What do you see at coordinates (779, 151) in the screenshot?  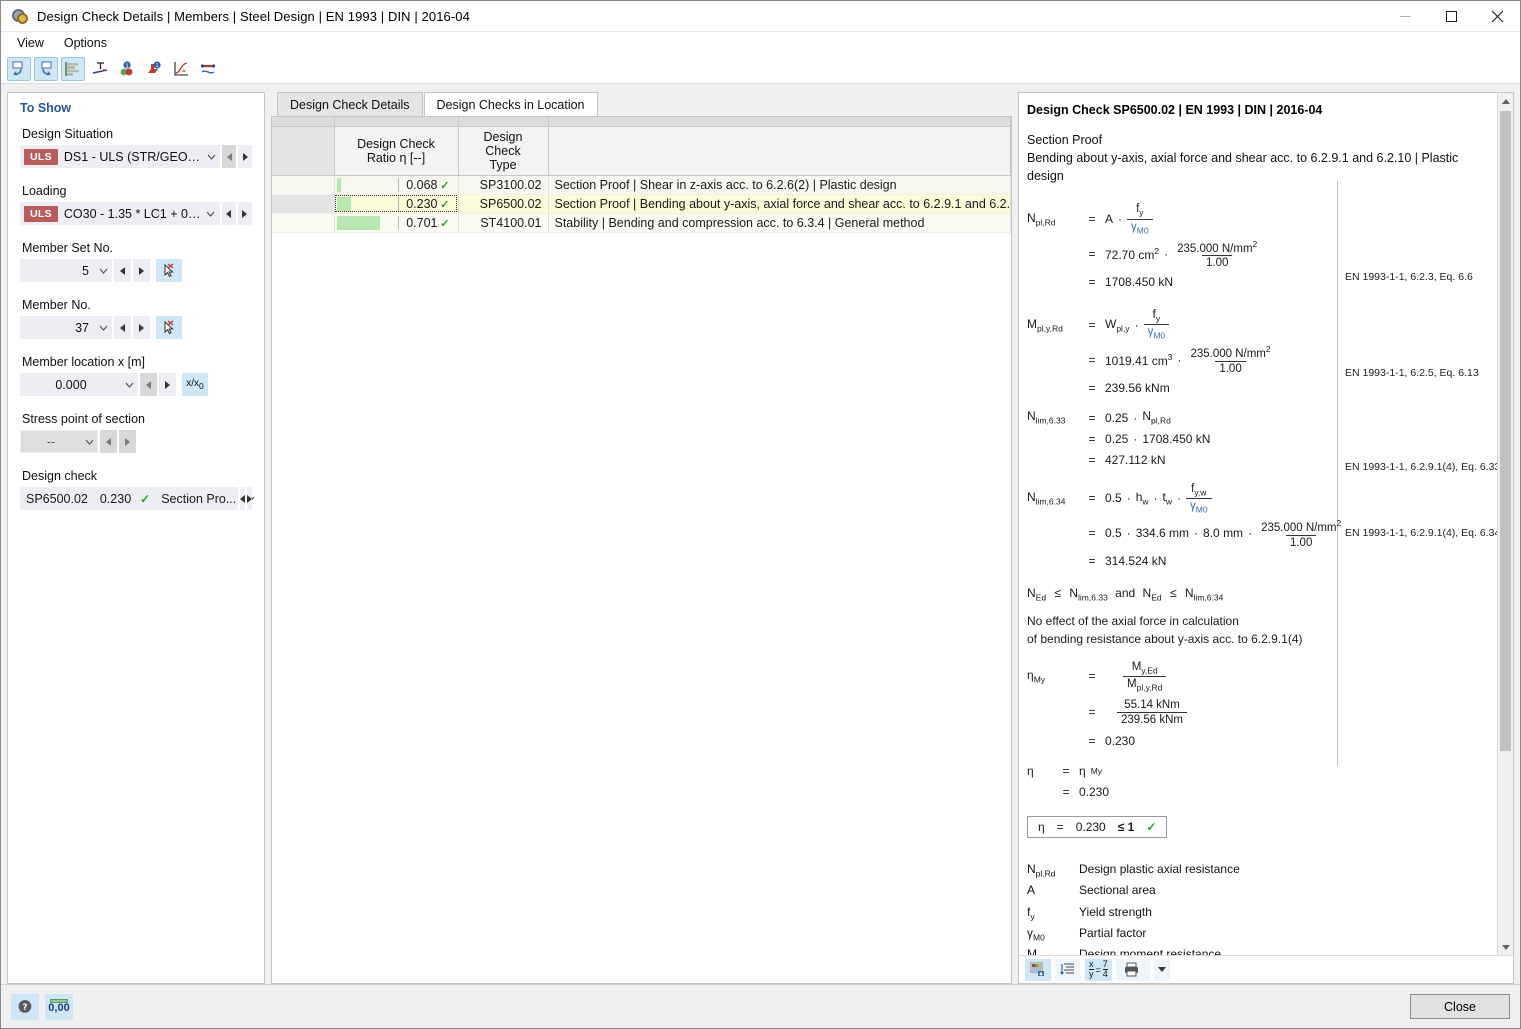 I see `description-header` at bounding box center [779, 151].